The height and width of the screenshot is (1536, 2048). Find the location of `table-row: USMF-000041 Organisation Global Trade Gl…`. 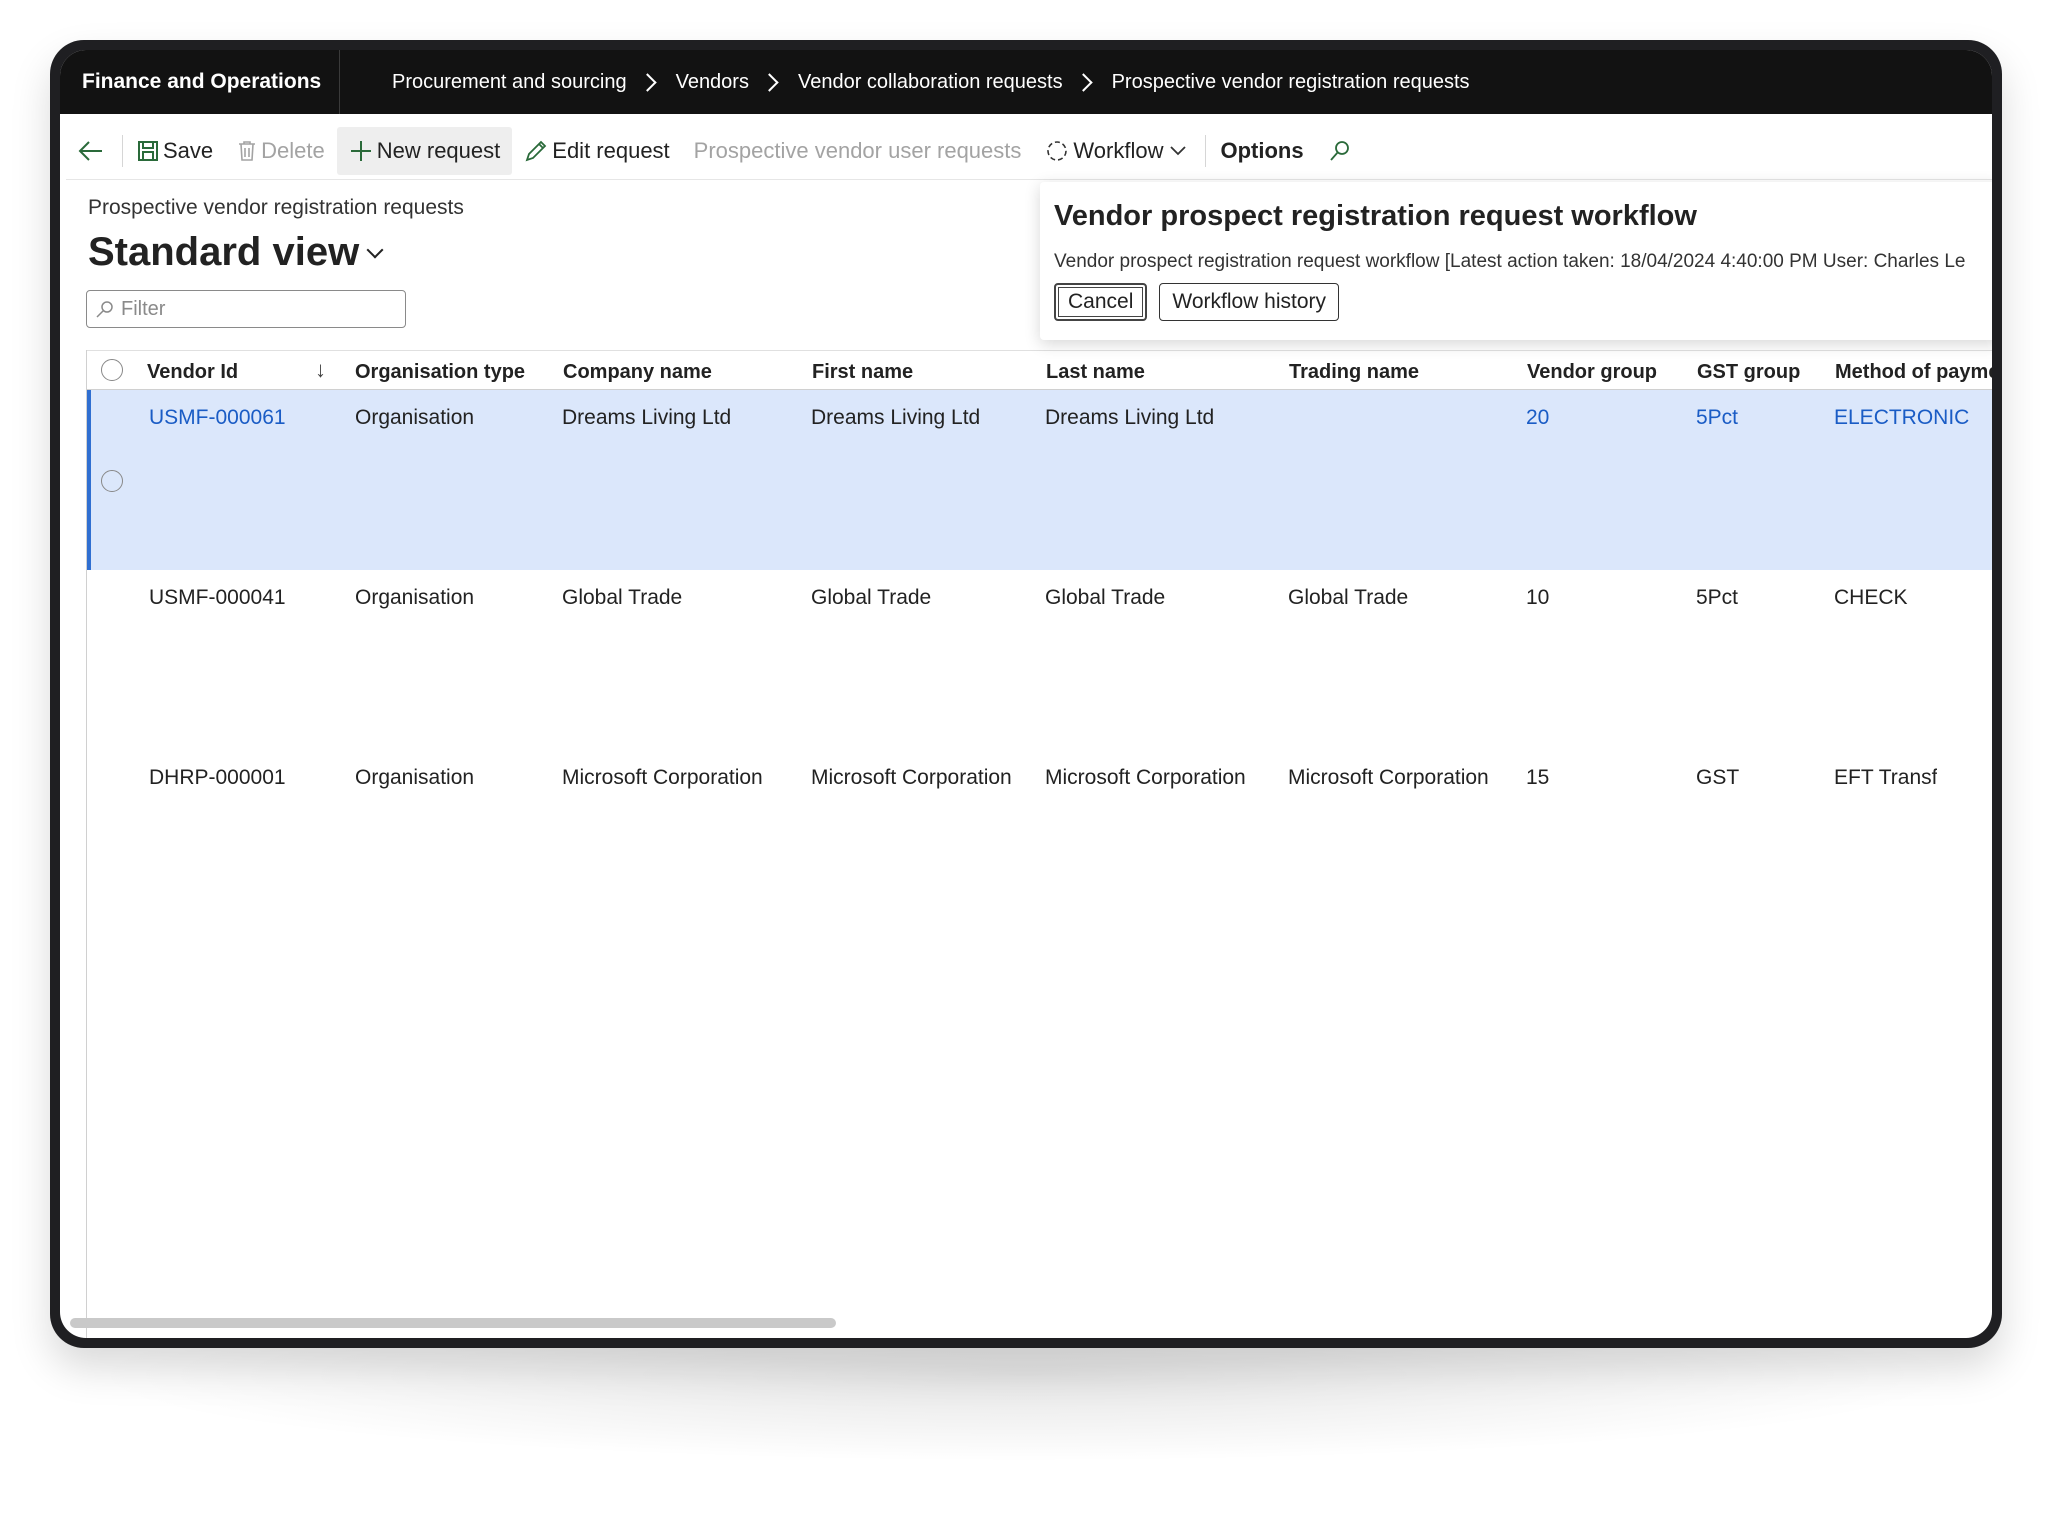

table-row: USMF-000041 Organisation Global Trade Gl… is located at coordinates (1039, 660).